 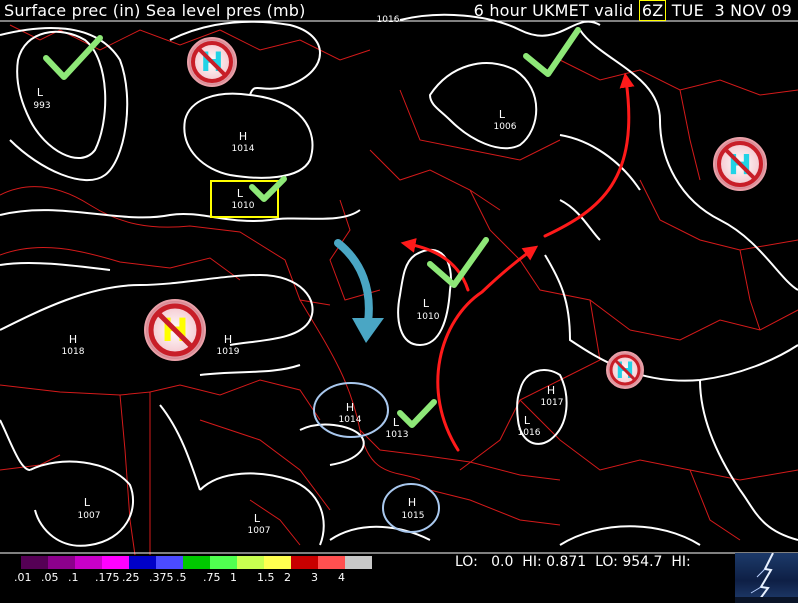 What do you see at coordinates (287, 577) in the screenshot?
I see `legend-tick-label: 2` at bounding box center [287, 577].